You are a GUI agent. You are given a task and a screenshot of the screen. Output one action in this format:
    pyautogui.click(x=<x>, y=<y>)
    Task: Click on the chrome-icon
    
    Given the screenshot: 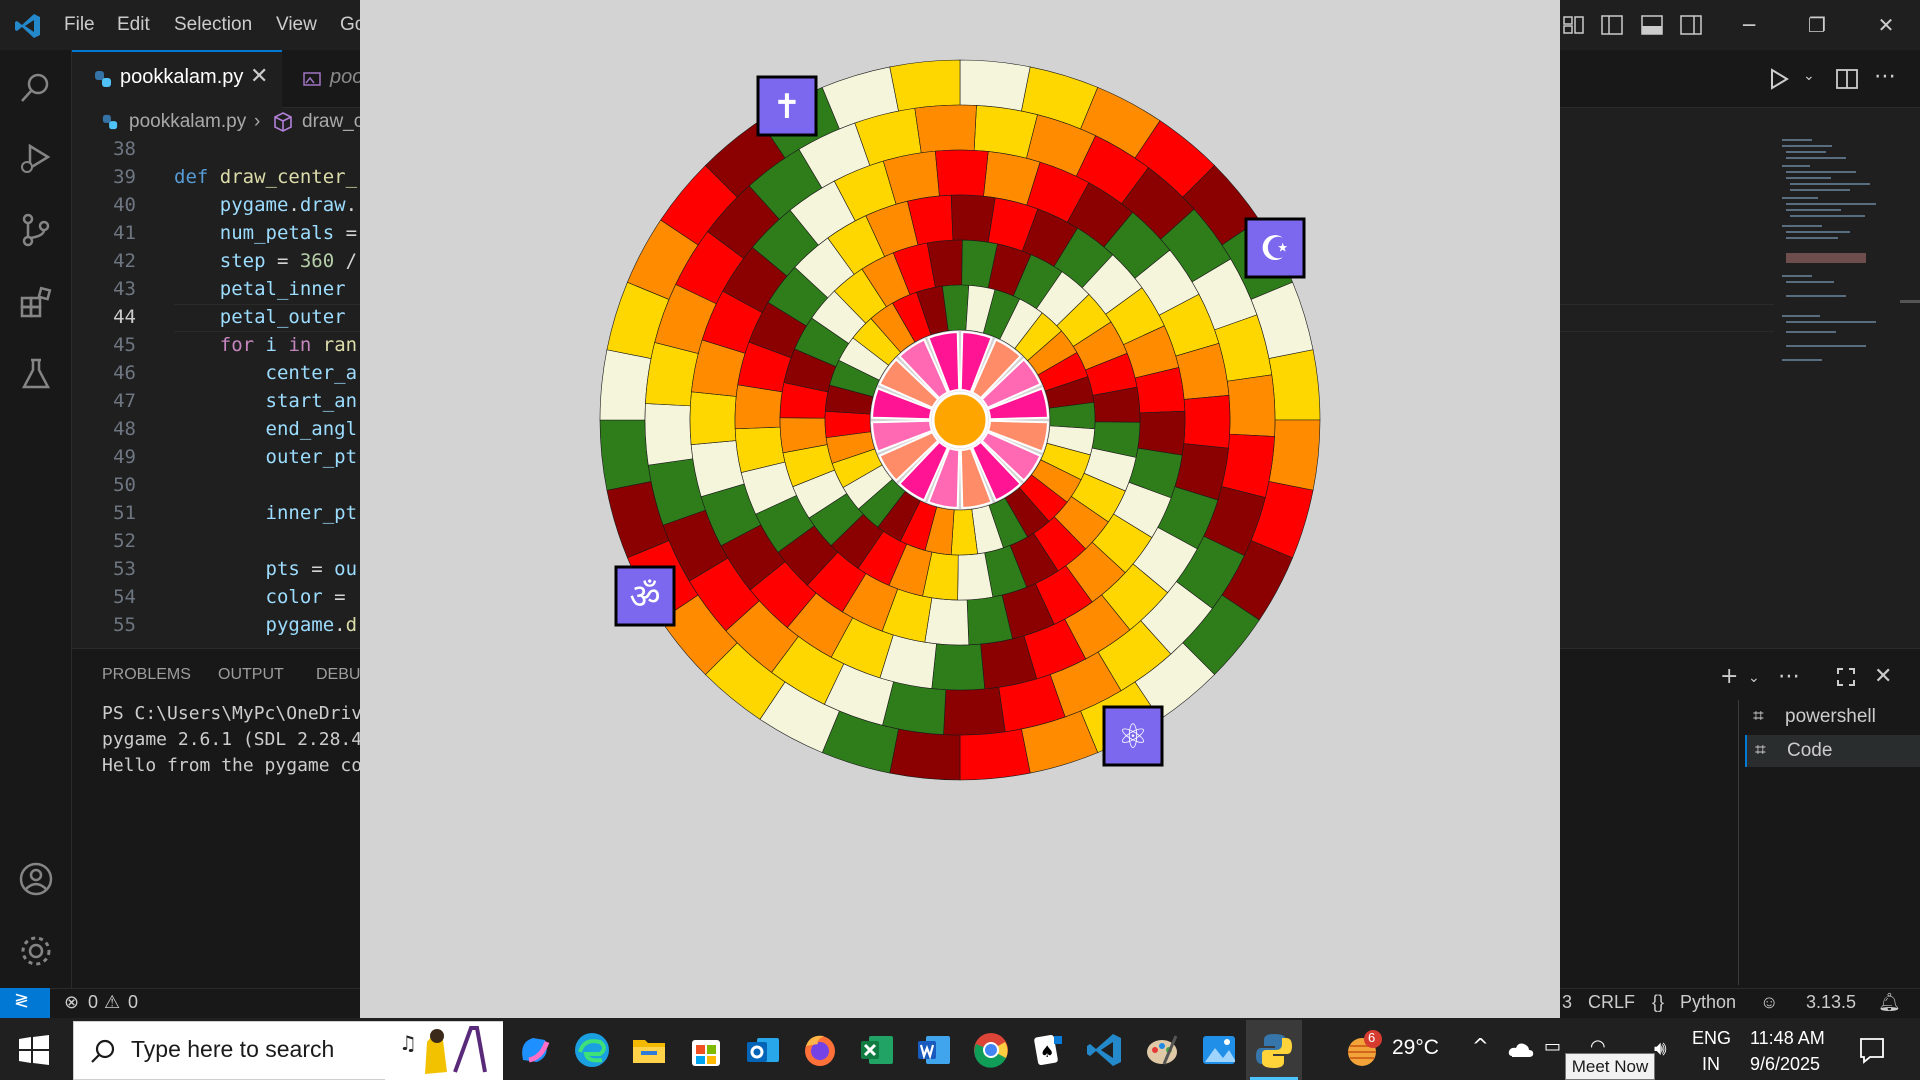 What is the action you would take?
    pyautogui.click(x=991, y=1050)
    